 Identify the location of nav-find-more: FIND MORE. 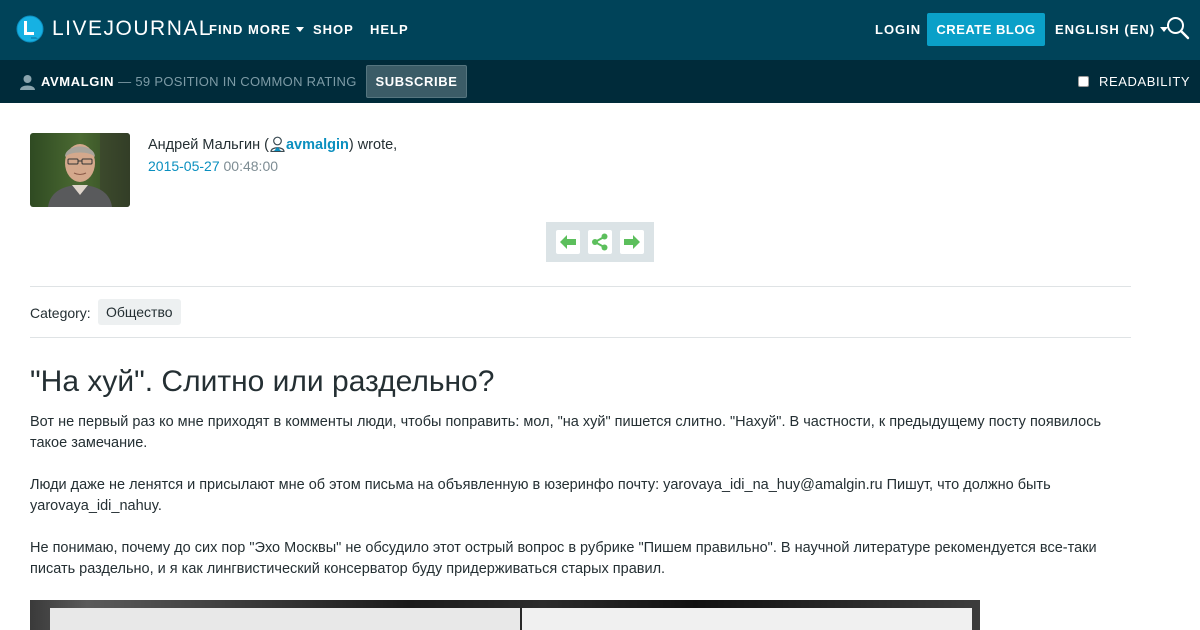
(256, 30).